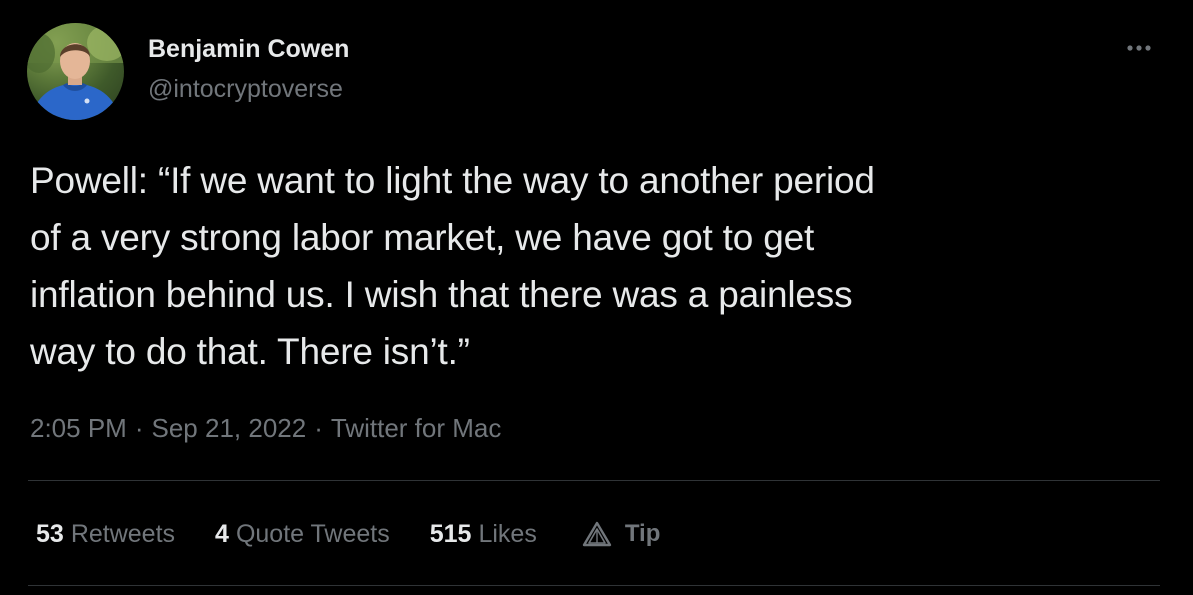 This screenshot has width=1193, height=595. Describe the element at coordinates (222, 534) in the screenshot. I see `quote-tweets-count: 4` at that location.